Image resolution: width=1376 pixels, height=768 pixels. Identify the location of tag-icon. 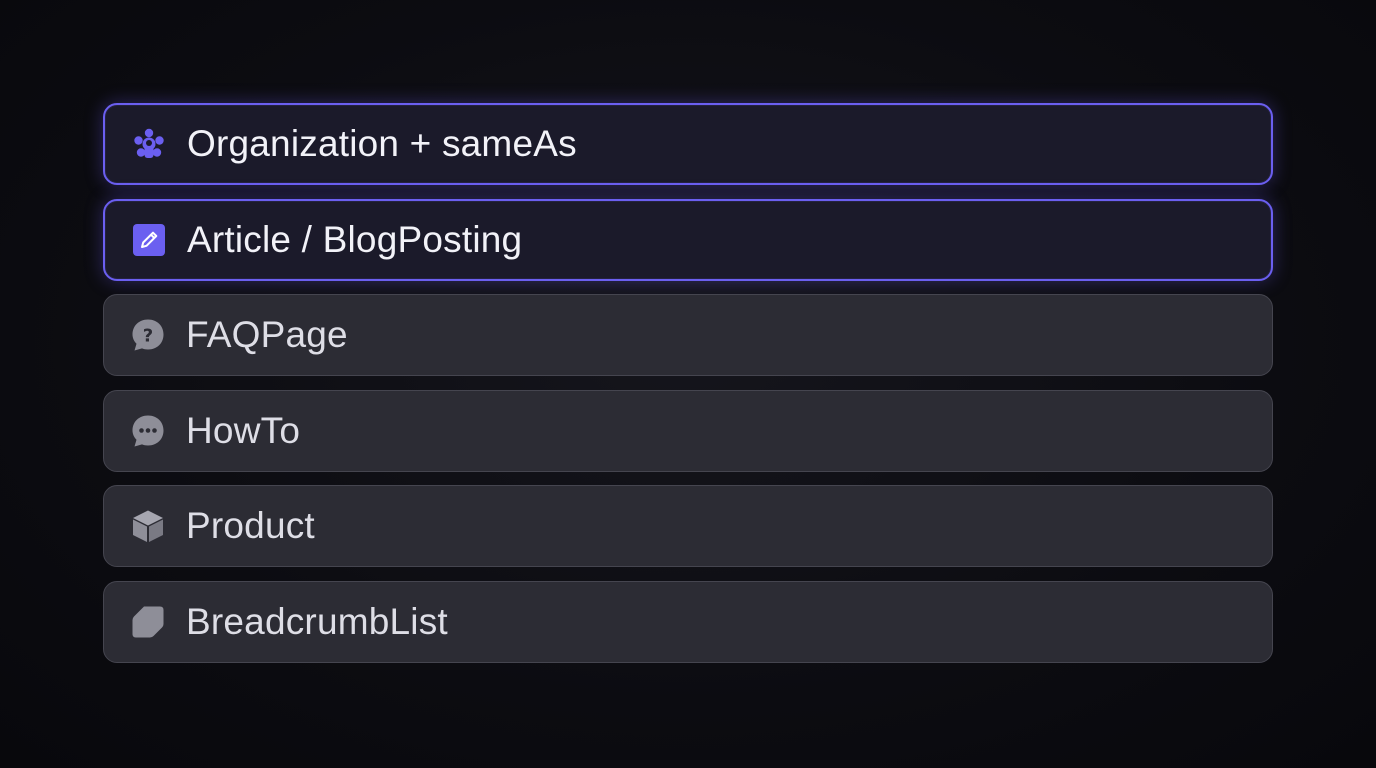
(148, 622).